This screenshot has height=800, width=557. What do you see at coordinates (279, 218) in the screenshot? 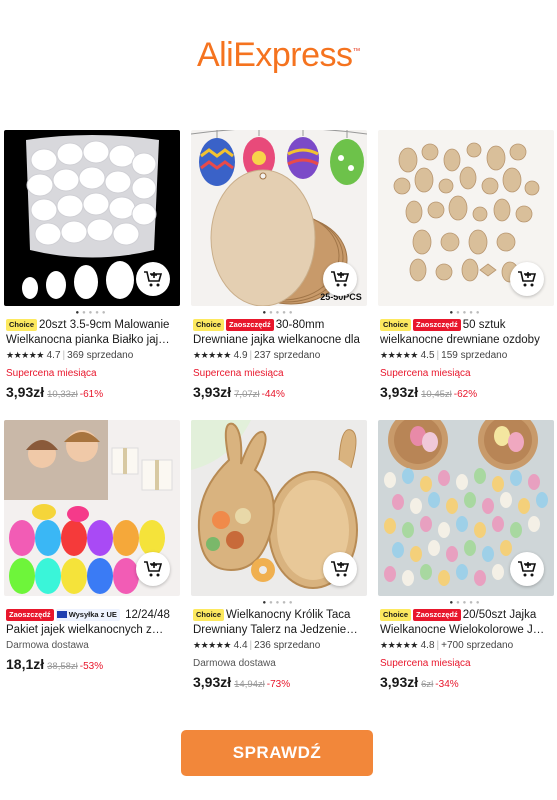
I see `product-image-wooden-eggs: 25-50PCS` at bounding box center [279, 218].